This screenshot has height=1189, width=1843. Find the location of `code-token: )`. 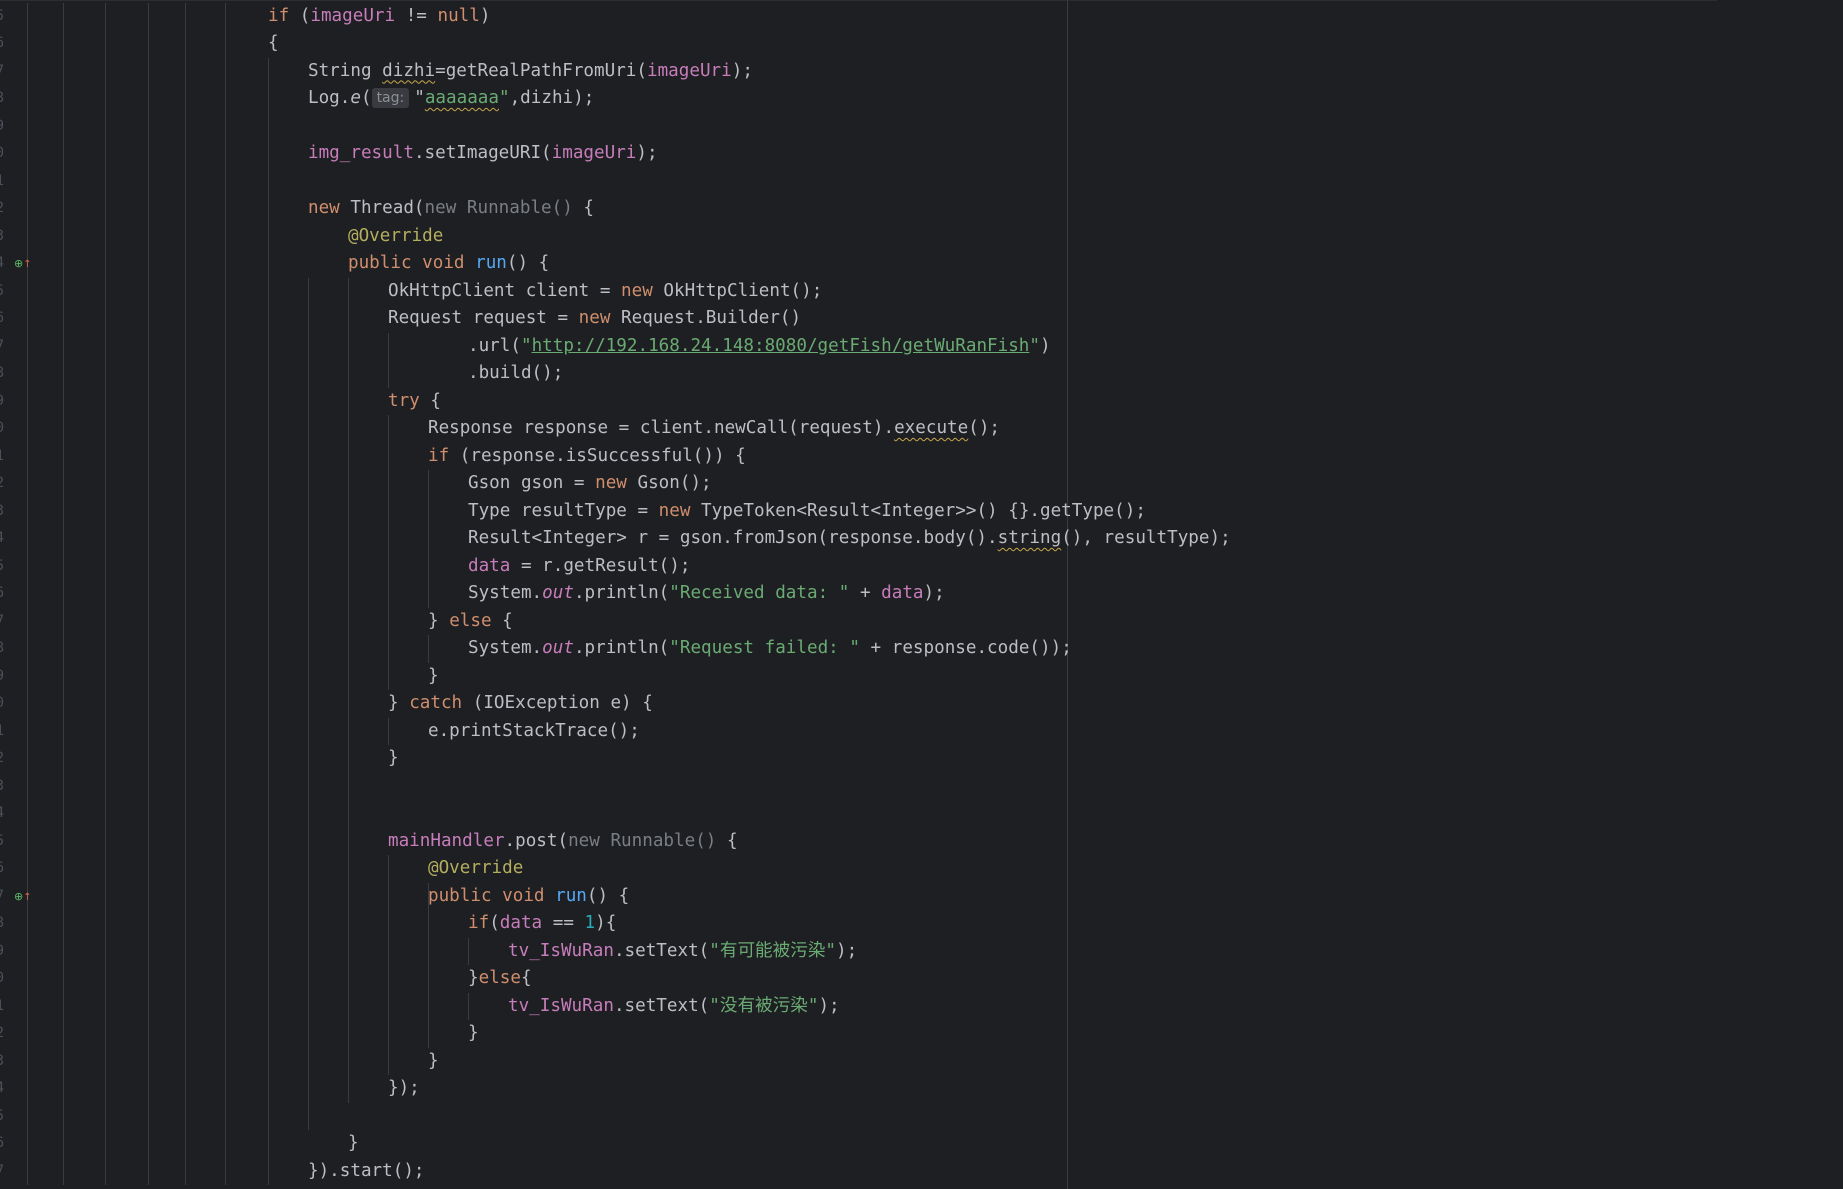

code-token: ) is located at coordinates (485, 15).